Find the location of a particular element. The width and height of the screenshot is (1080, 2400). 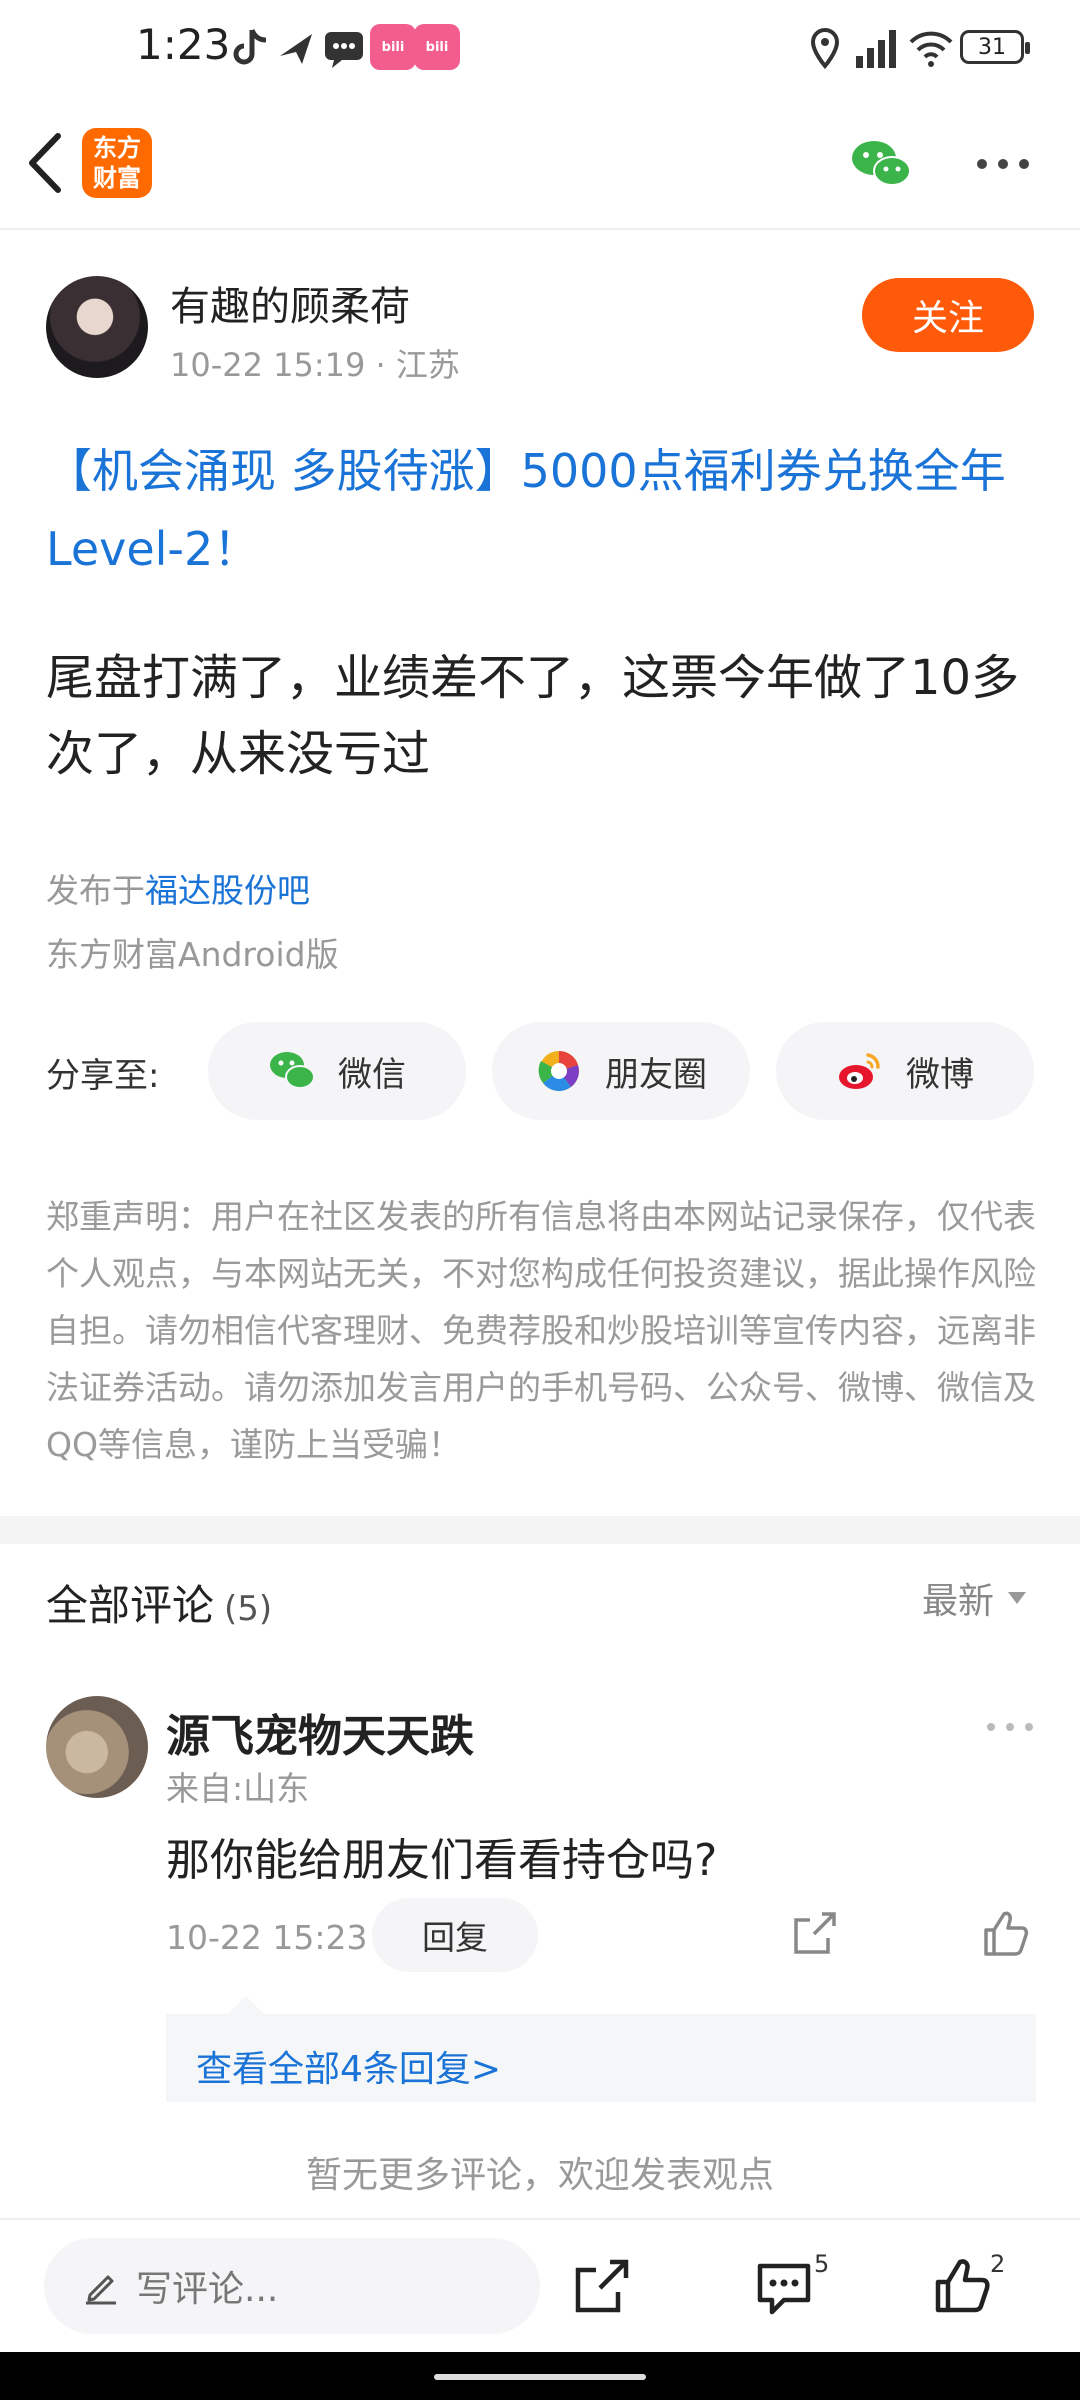

share-moments-button: 朋友圈 is located at coordinates (621, 1071).